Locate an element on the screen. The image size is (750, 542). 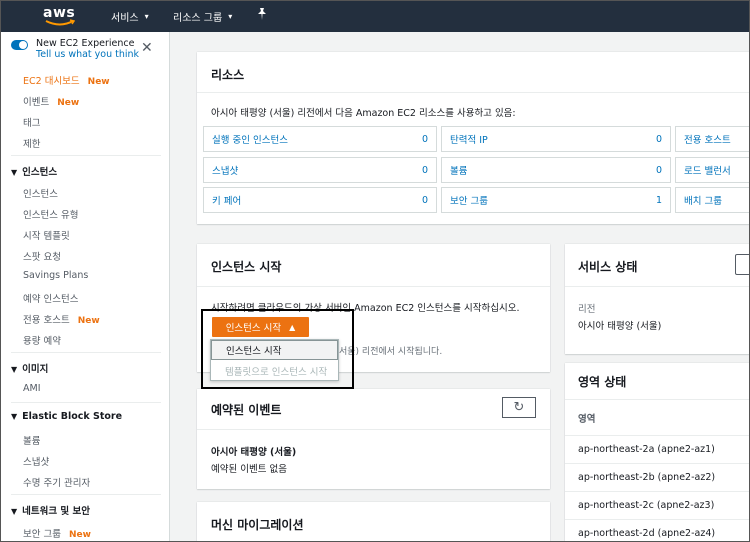
zone-name: ap-northeast-2a (apne2-az1) is located at coordinates (646, 449).